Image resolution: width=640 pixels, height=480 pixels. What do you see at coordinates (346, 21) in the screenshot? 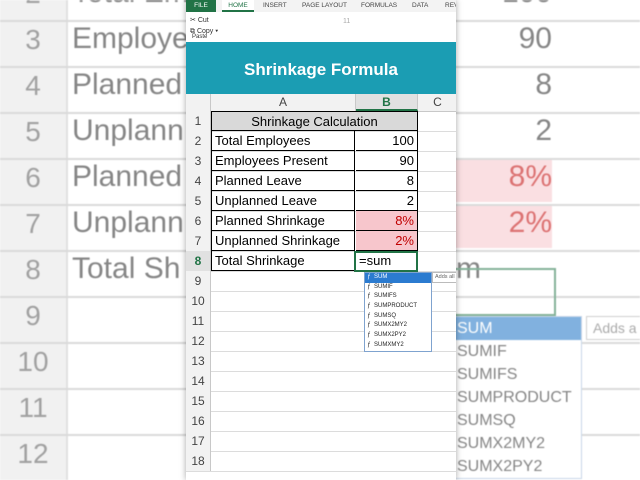
I see `font-size-box: 11` at bounding box center [346, 21].